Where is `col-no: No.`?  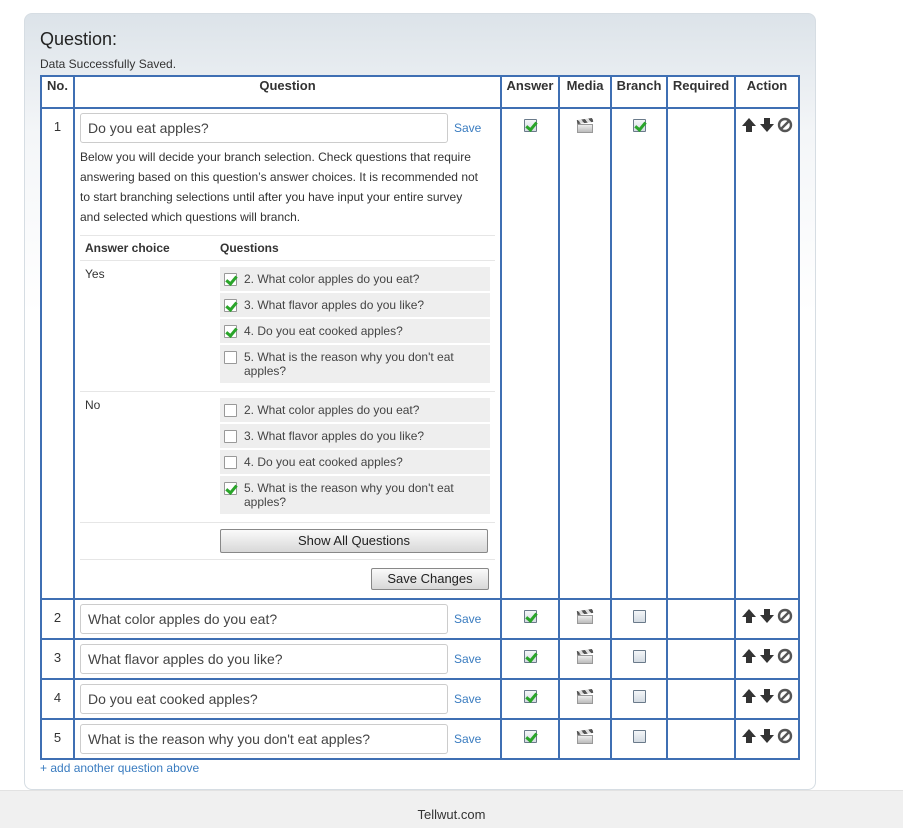 col-no: No. is located at coordinates (57, 92).